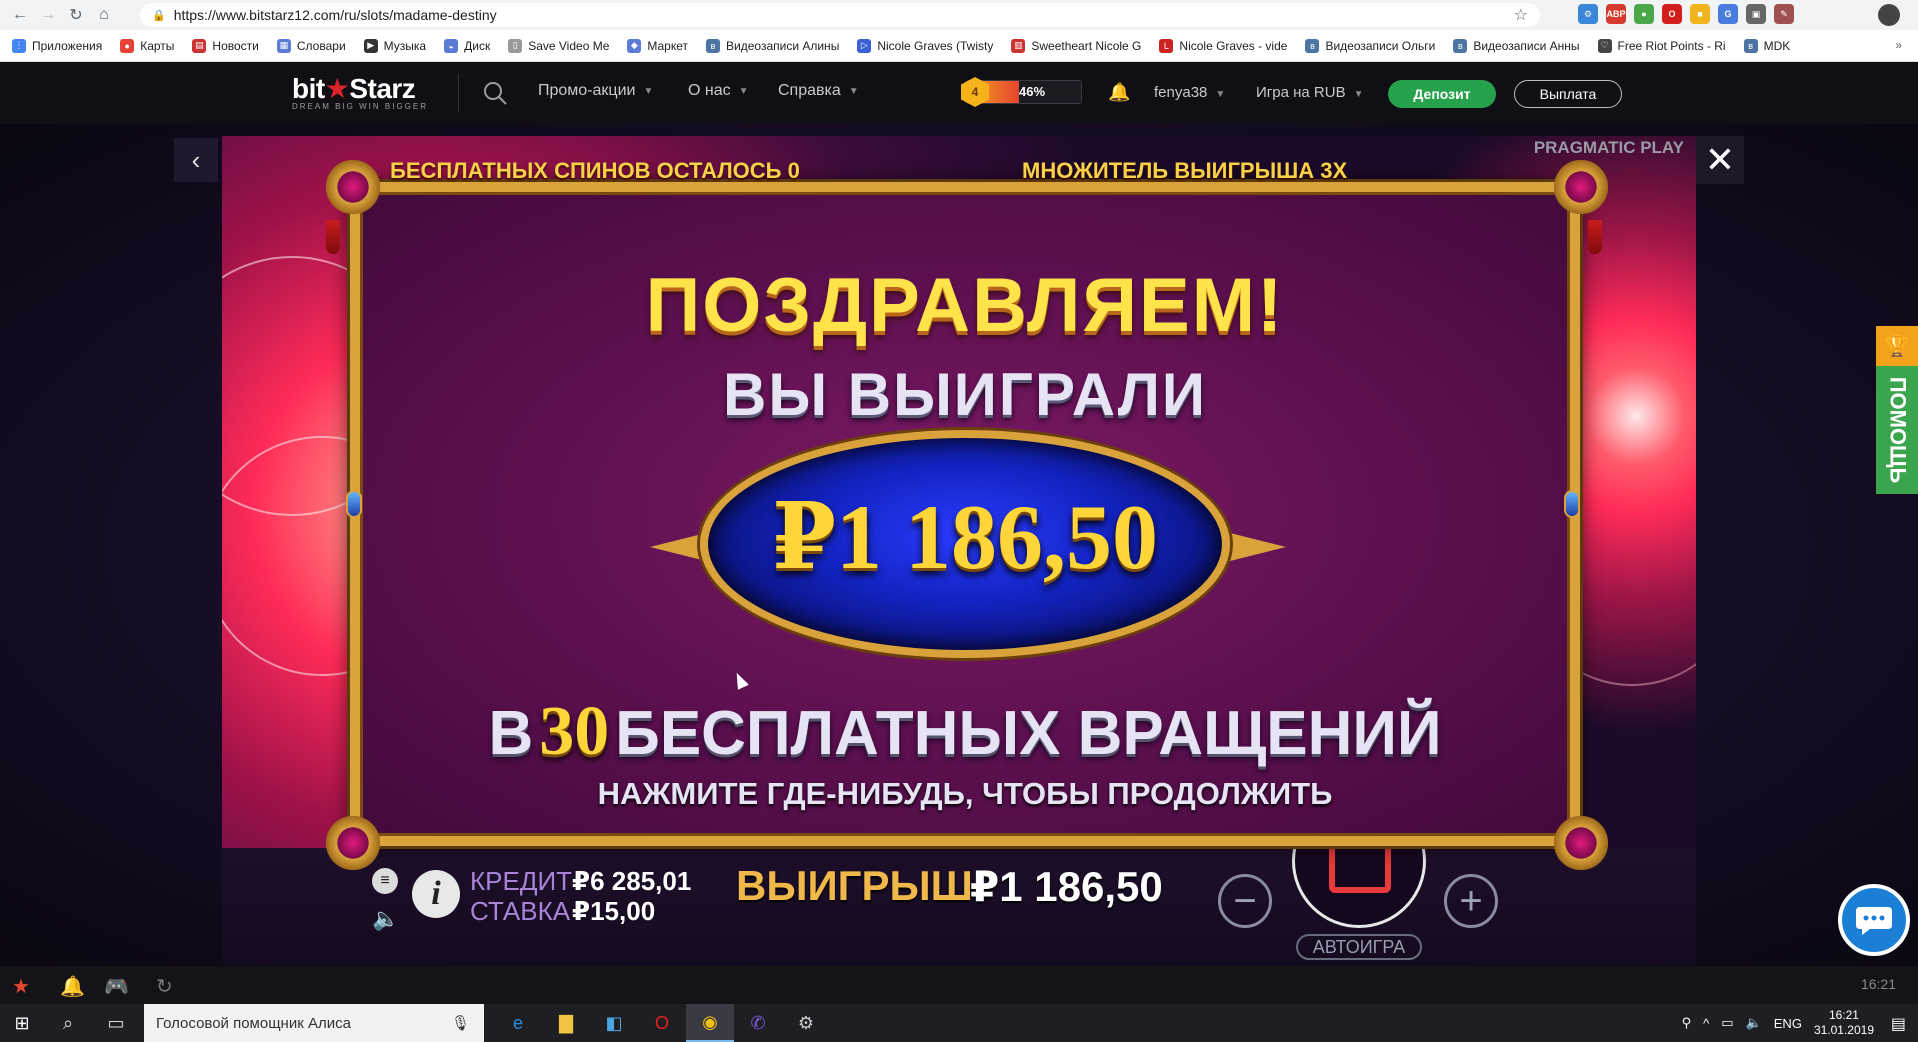 The image size is (1918, 1042). Describe the element at coordinates (1889, 15) in the screenshot. I see `profile-avatar` at that location.